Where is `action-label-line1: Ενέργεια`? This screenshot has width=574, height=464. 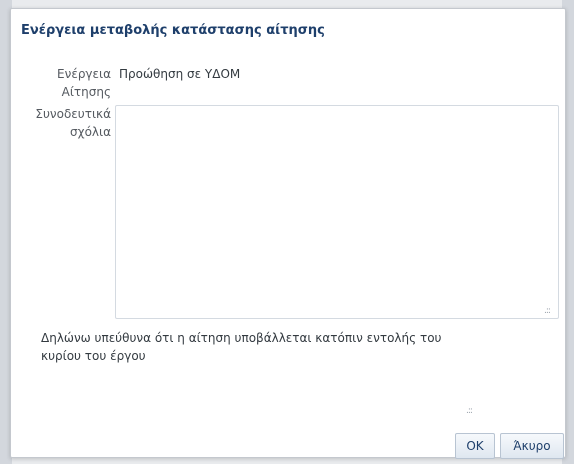 action-label-line1: Ενέργεια is located at coordinates (84, 74).